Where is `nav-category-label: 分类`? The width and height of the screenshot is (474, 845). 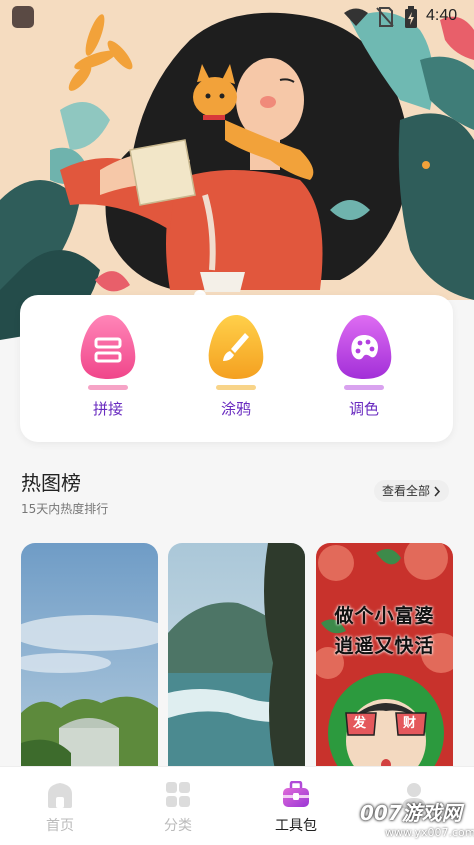
nav-category-label: 分类 is located at coordinates (178, 826).